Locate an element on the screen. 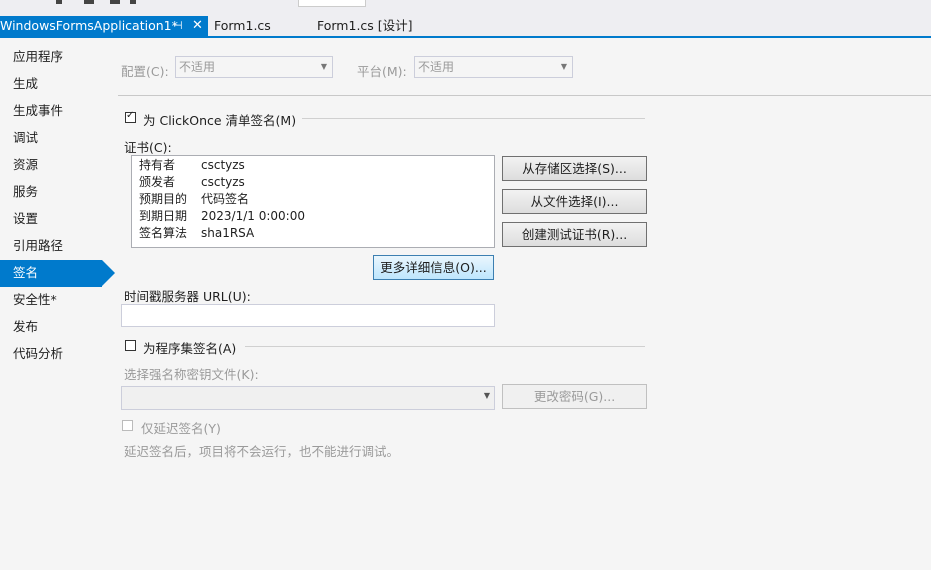 This screenshot has height=570, width=931. cert-key: 颁发者 is located at coordinates (157, 182).